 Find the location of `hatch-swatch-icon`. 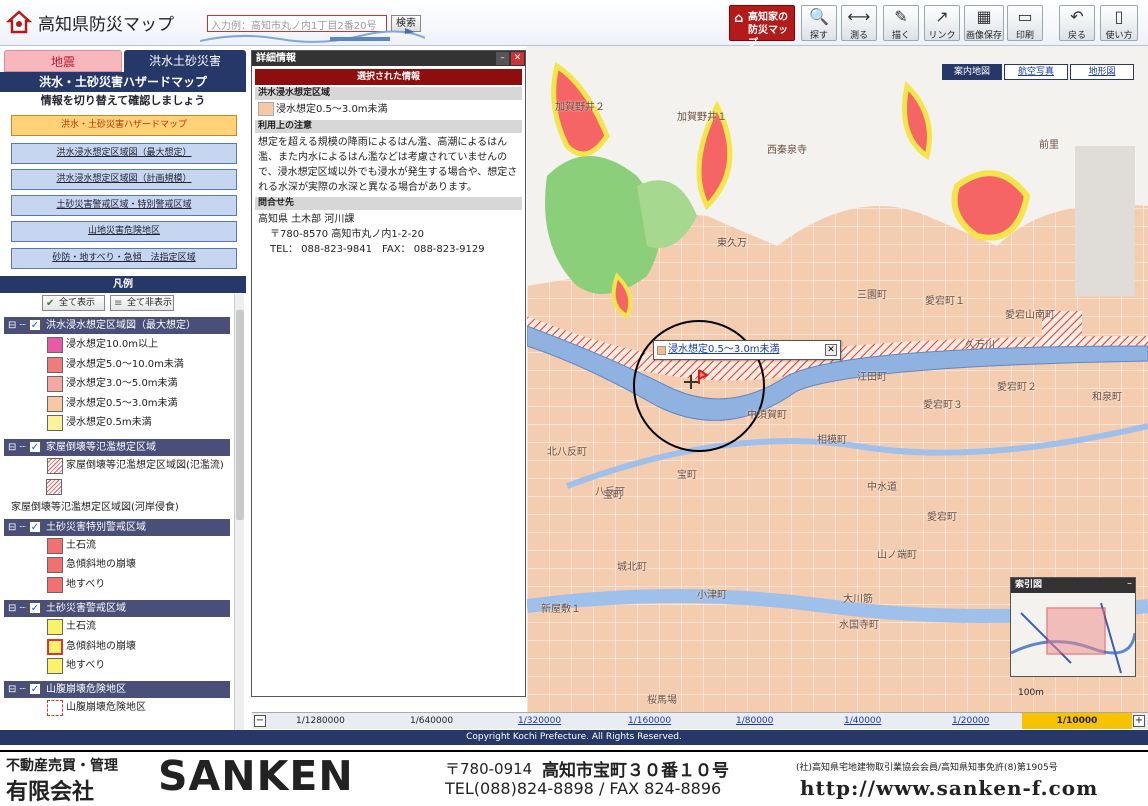

hatch-swatch-icon is located at coordinates (54, 487).